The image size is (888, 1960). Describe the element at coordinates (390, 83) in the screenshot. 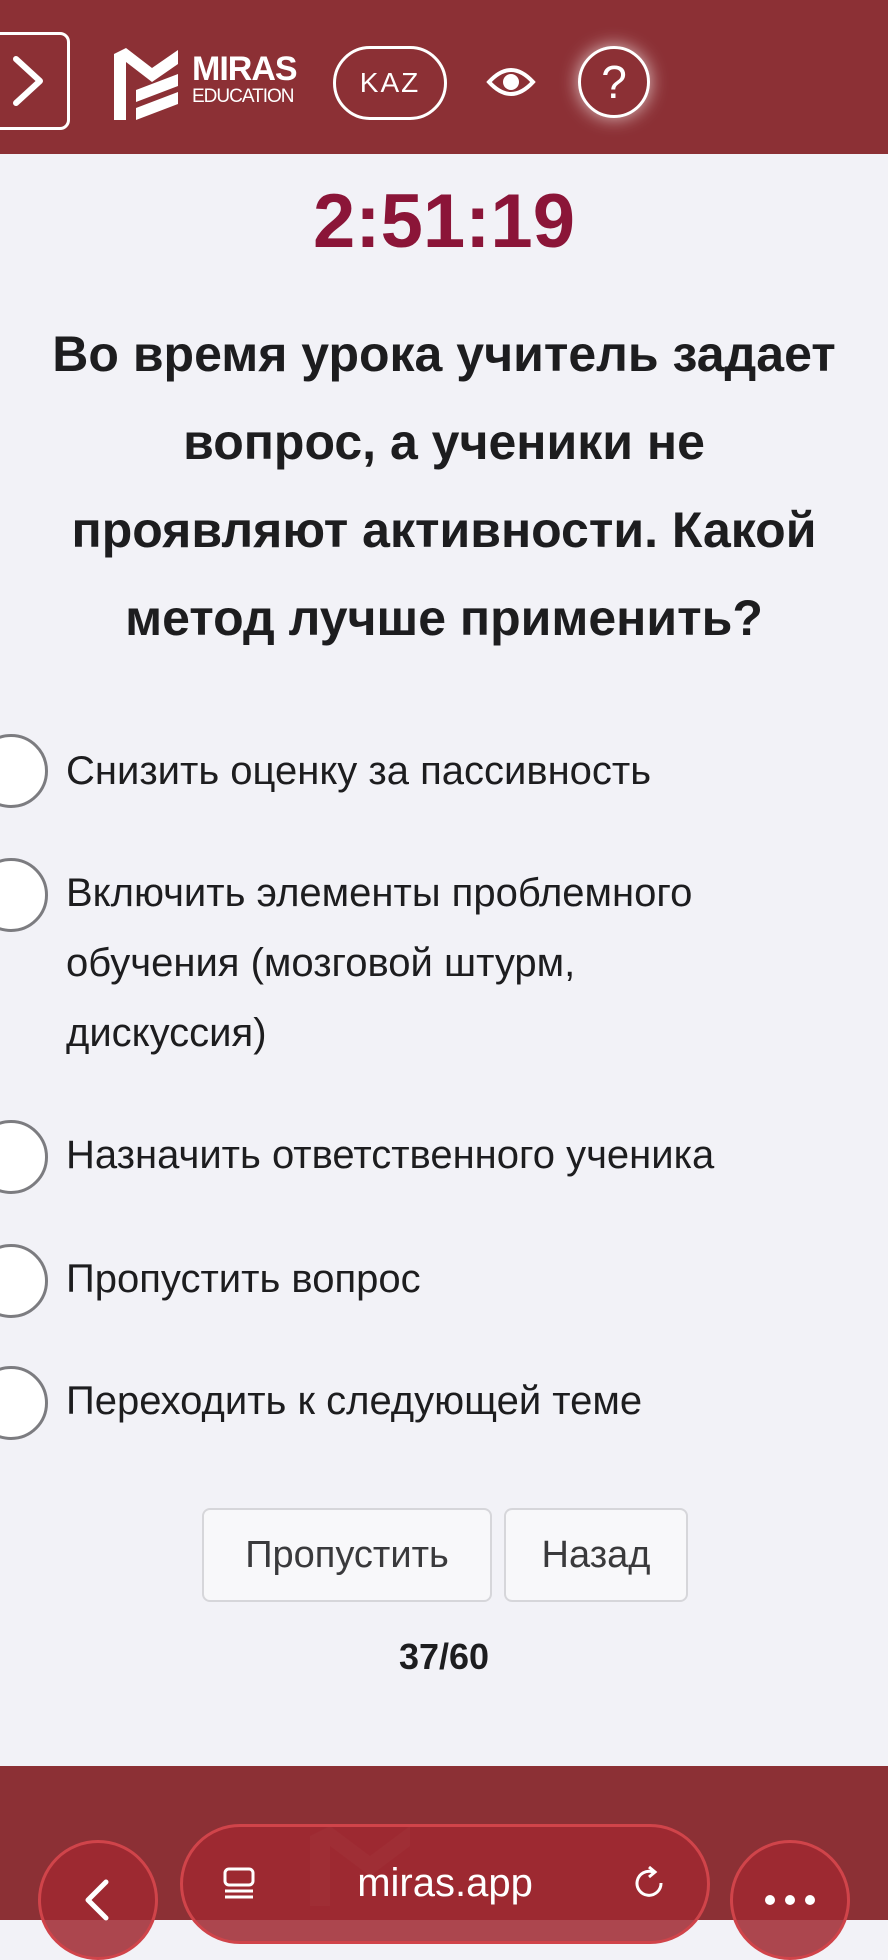

I see `language-button: KAZ` at that location.